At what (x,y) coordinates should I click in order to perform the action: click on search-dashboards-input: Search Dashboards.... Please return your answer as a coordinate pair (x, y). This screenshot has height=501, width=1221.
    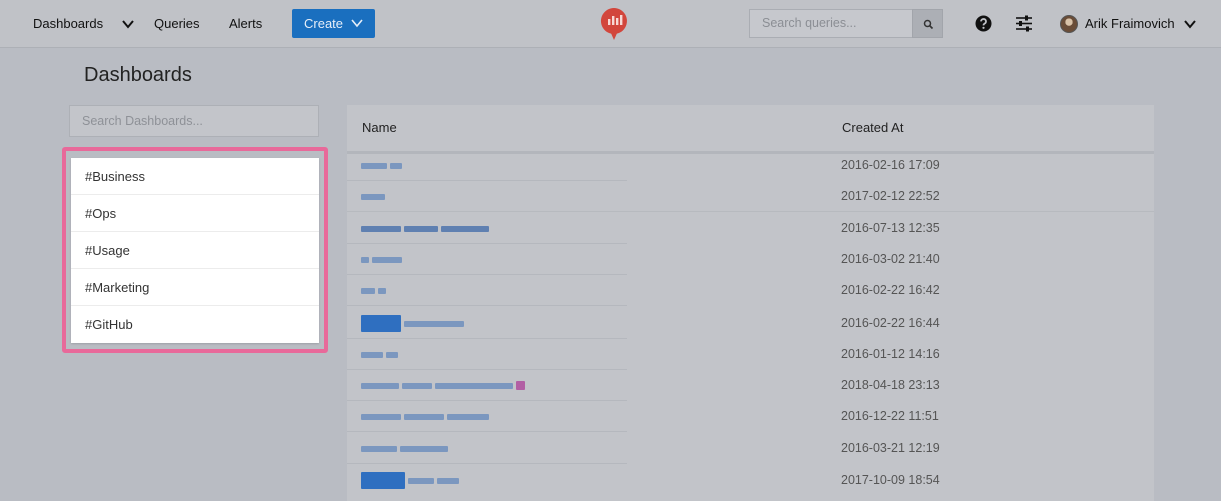
    Looking at the image, I should click on (194, 121).